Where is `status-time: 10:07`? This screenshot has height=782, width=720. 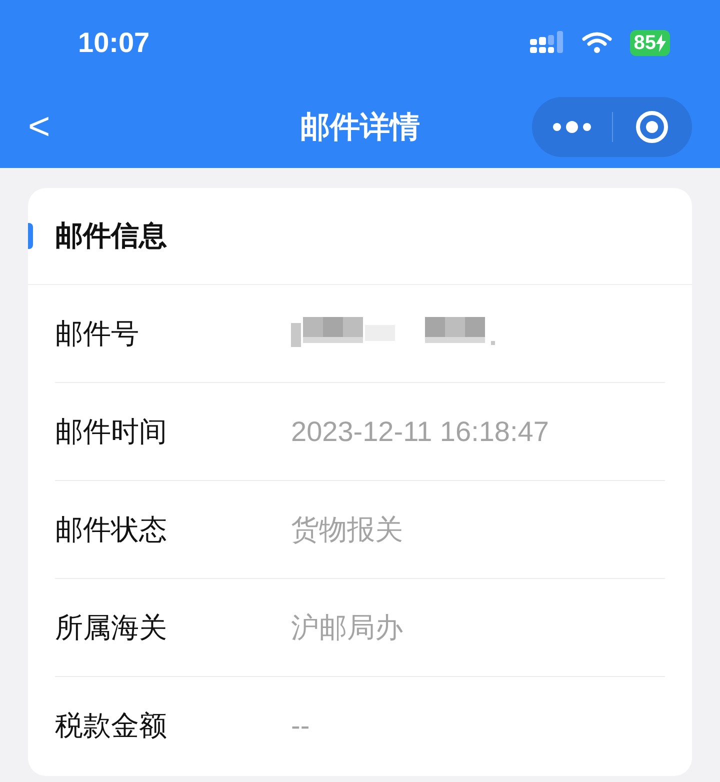
status-time: 10:07 is located at coordinates (114, 43).